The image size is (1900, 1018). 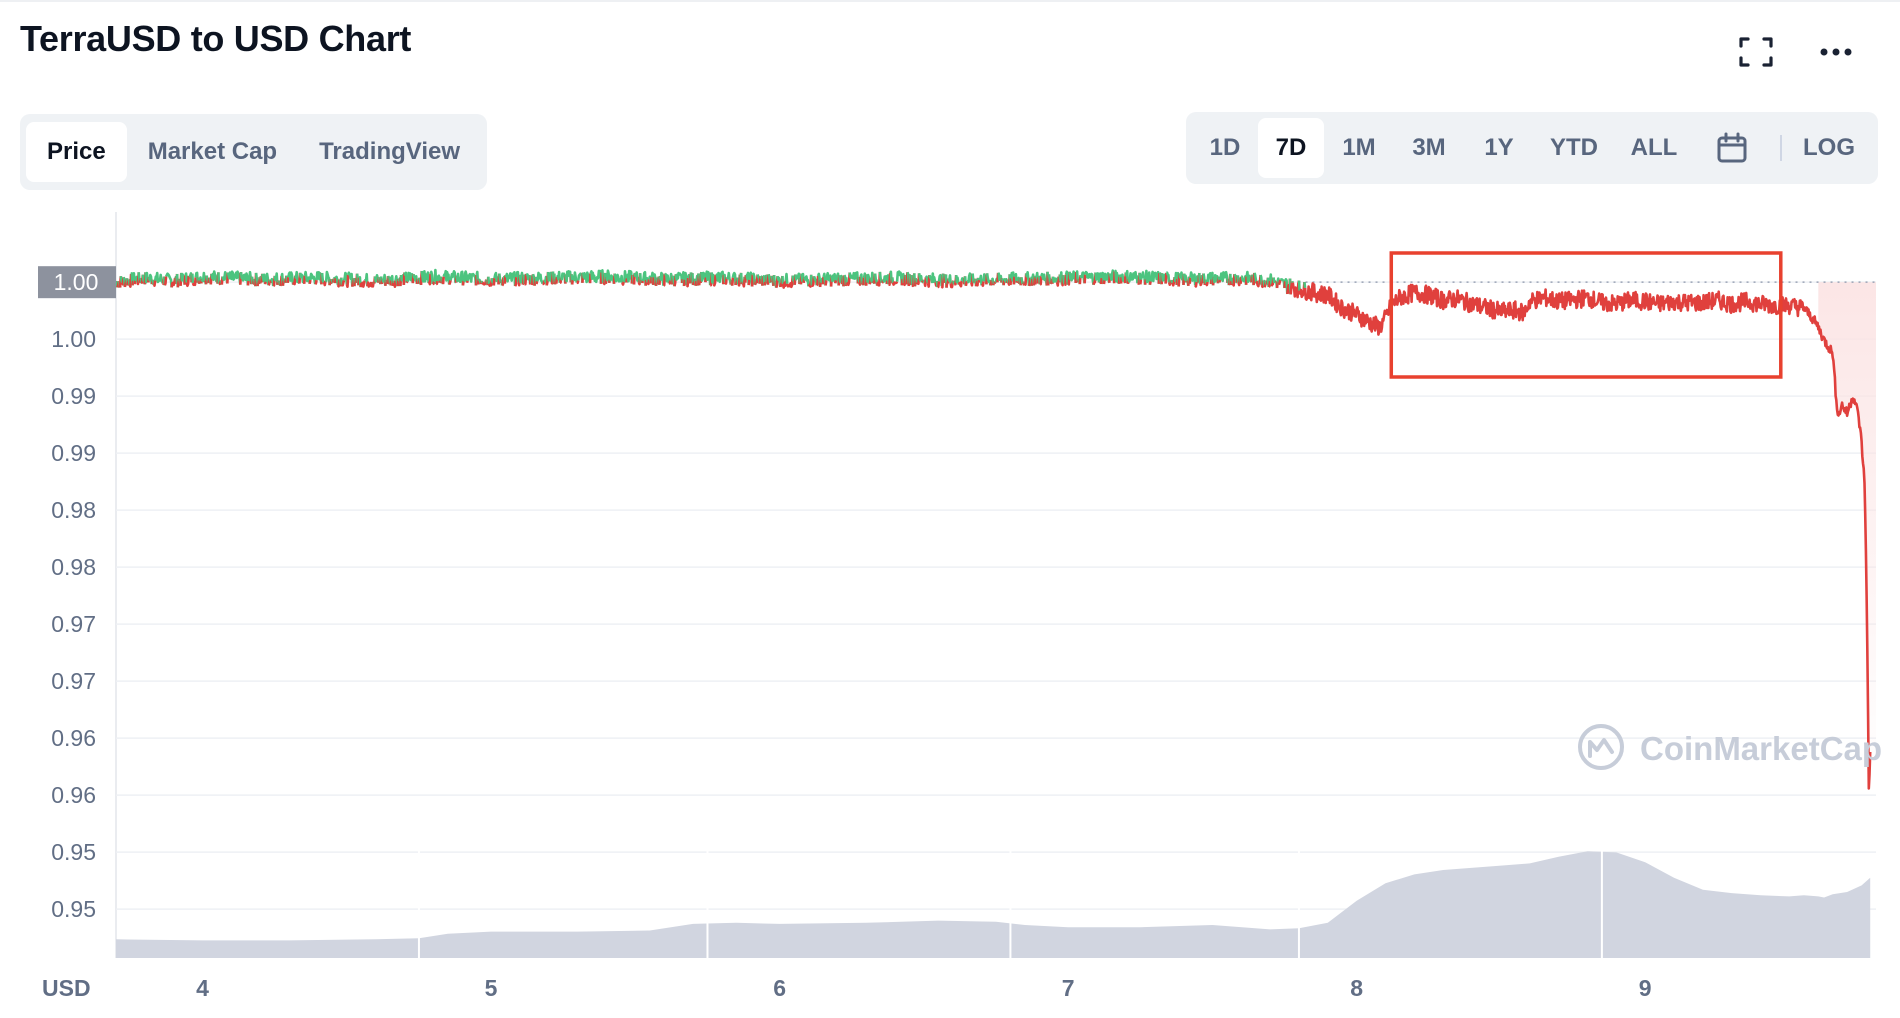 I want to click on volume-area, so click(x=993, y=904).